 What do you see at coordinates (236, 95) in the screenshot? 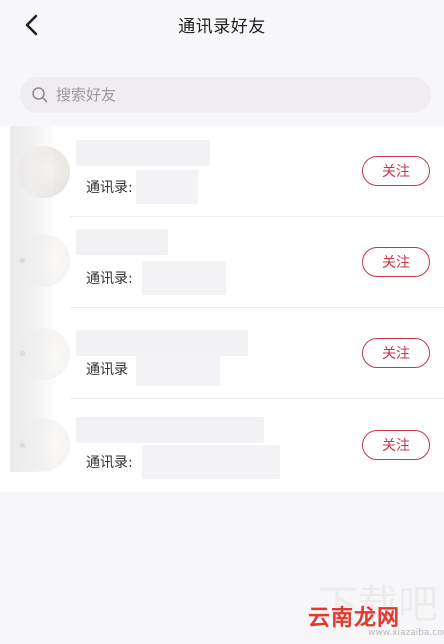
I see `search-input` at bounding box center [236, 95].